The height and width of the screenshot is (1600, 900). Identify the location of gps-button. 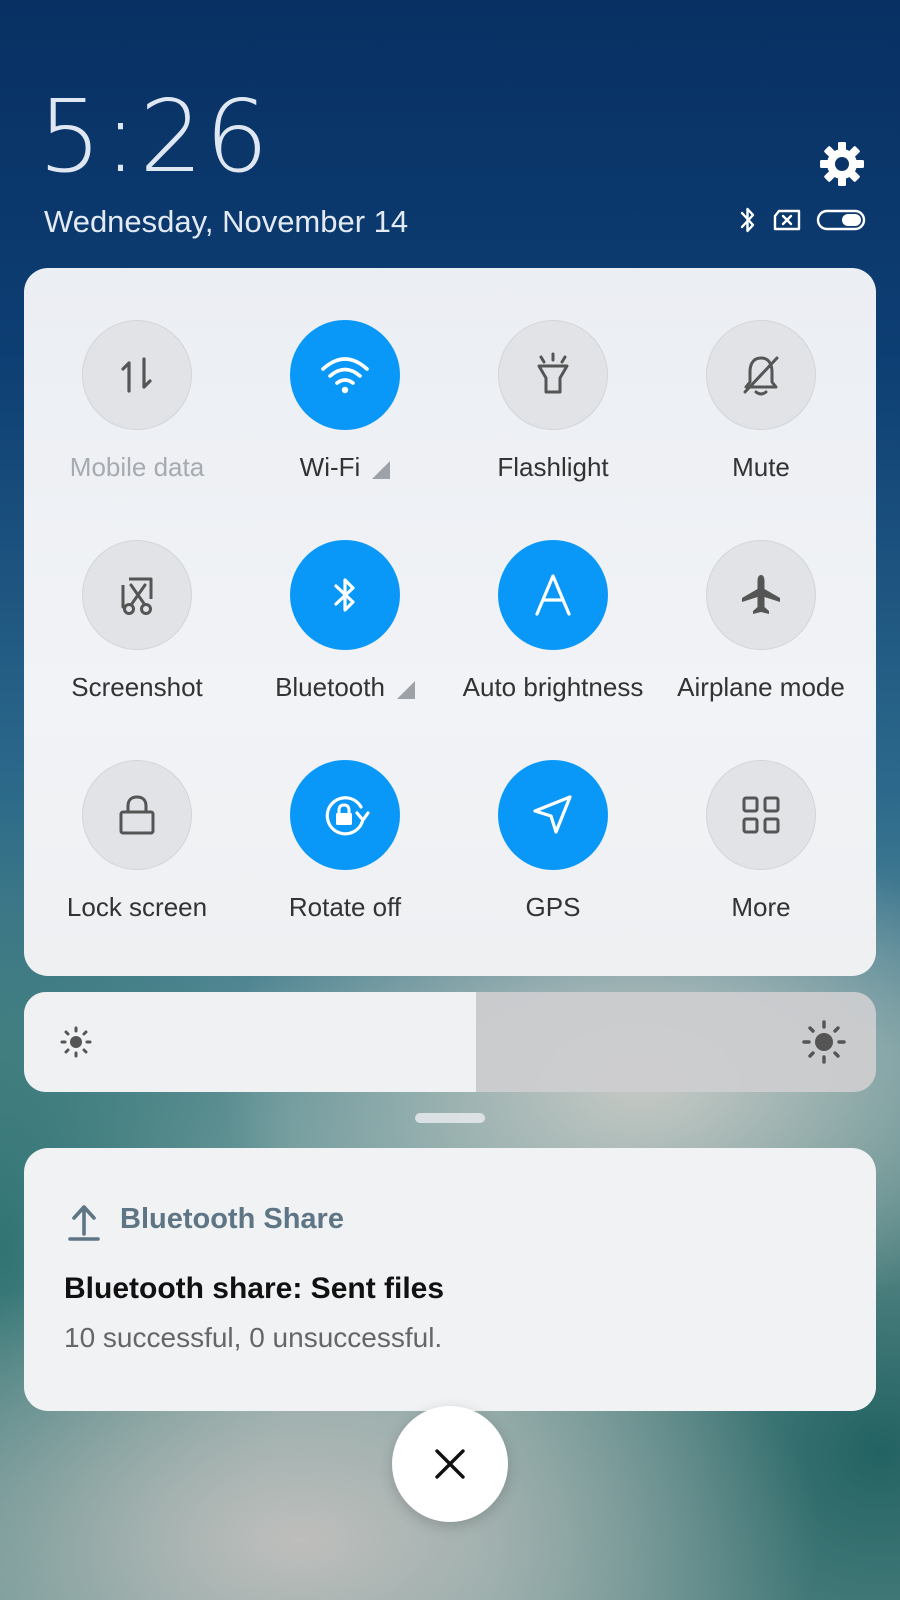
(553, 815).